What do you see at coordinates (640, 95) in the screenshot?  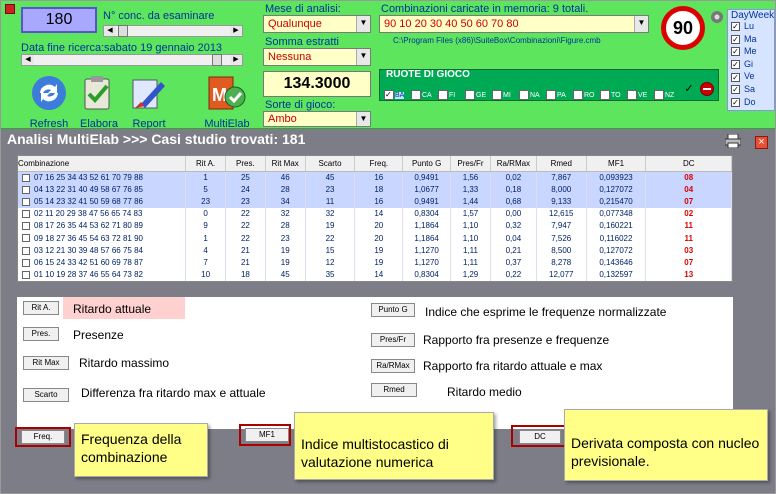 I see `ruota-checkbox-ve: VE` at bounding box center [640, 95].